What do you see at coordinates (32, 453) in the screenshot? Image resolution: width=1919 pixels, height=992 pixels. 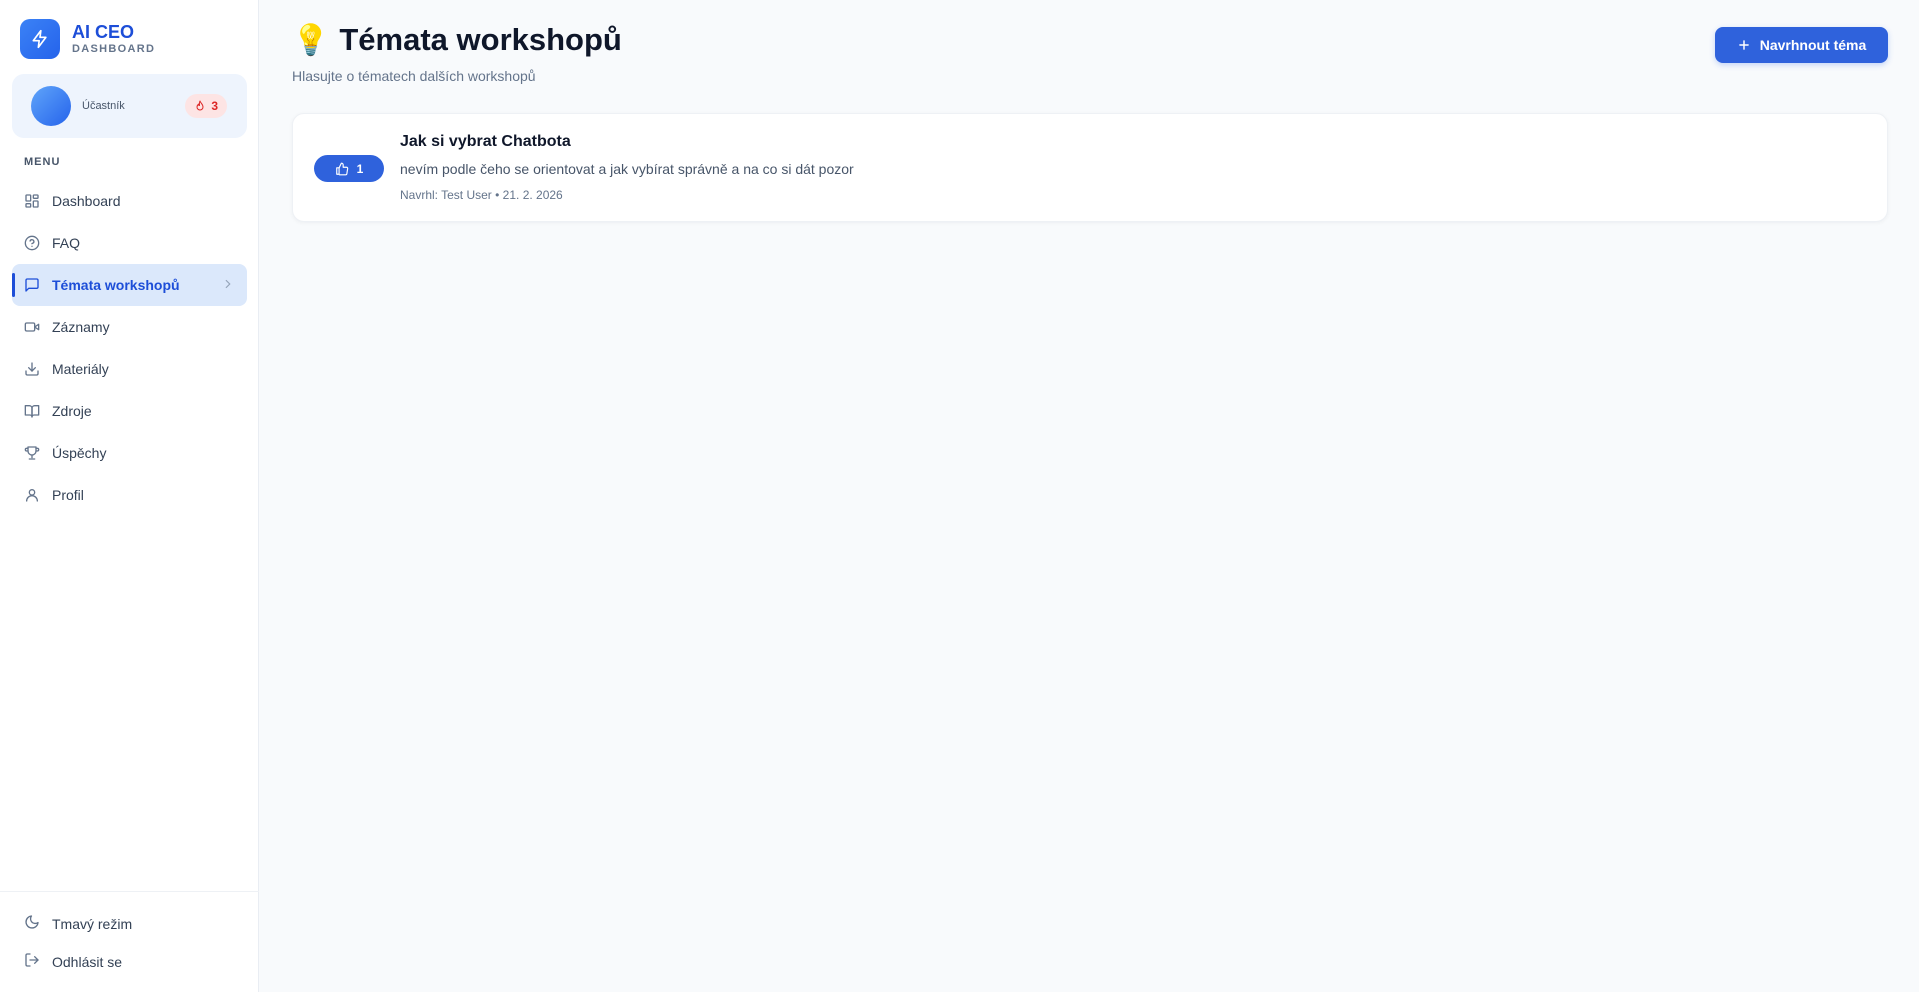 I see `trophy-icon` at bounding box center [32, 453].